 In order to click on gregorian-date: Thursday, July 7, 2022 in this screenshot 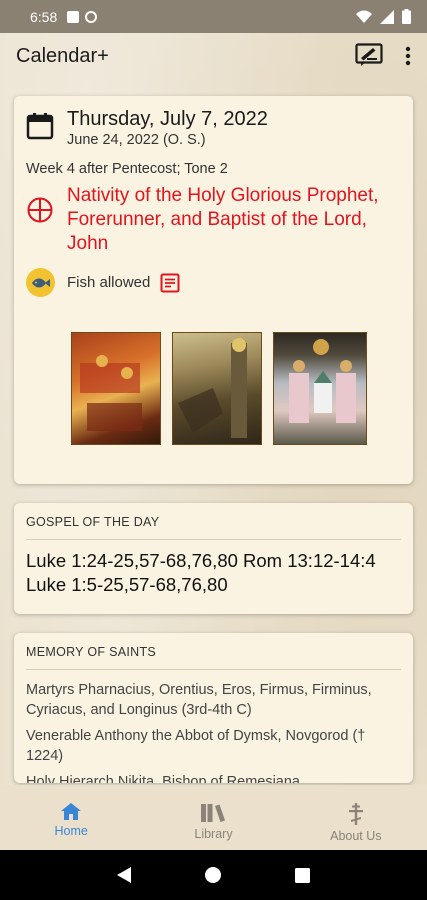, I will do `click(167, 119)`.